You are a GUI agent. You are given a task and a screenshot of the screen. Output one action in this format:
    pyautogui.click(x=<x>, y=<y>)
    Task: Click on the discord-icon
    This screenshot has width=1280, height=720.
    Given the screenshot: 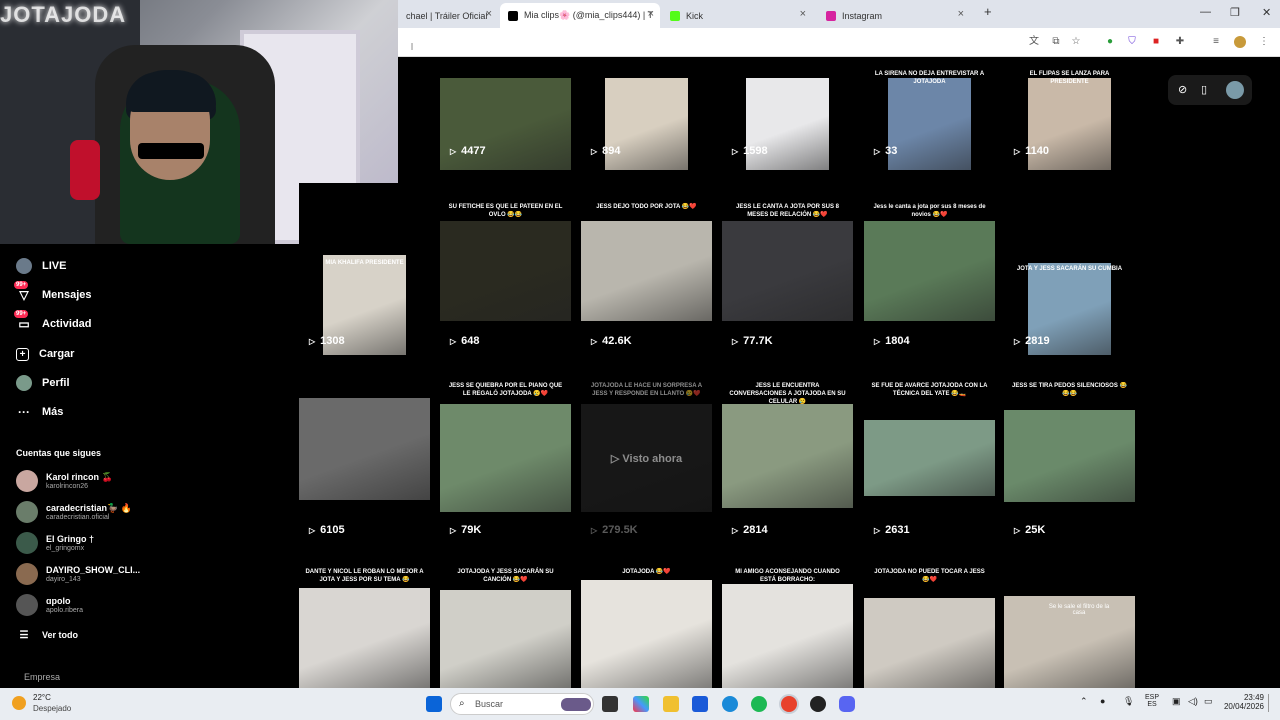 What is the action you would take?
    pyautogui.click(x=847, y=704)
    